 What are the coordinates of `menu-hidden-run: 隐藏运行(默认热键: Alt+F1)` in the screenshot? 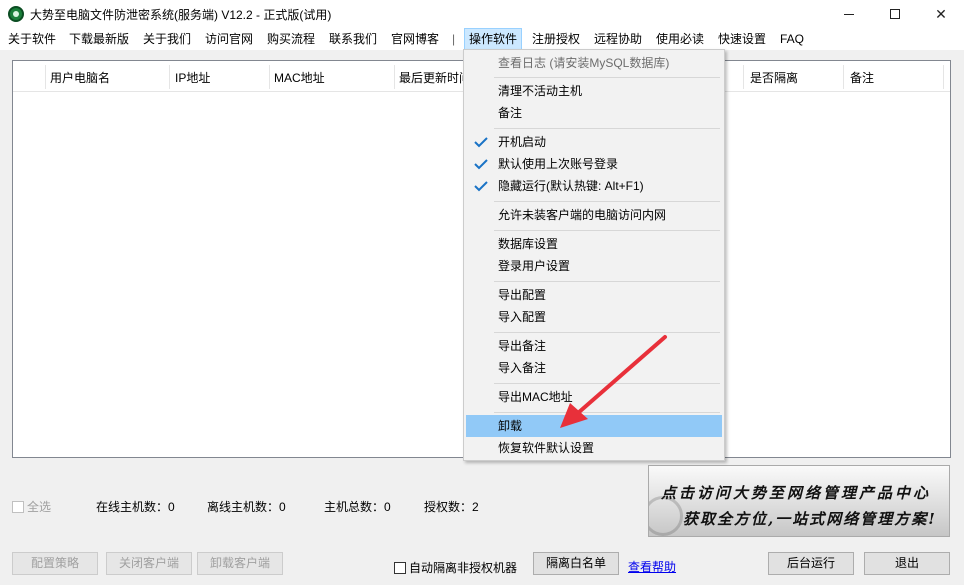 It's located at (594, 186).